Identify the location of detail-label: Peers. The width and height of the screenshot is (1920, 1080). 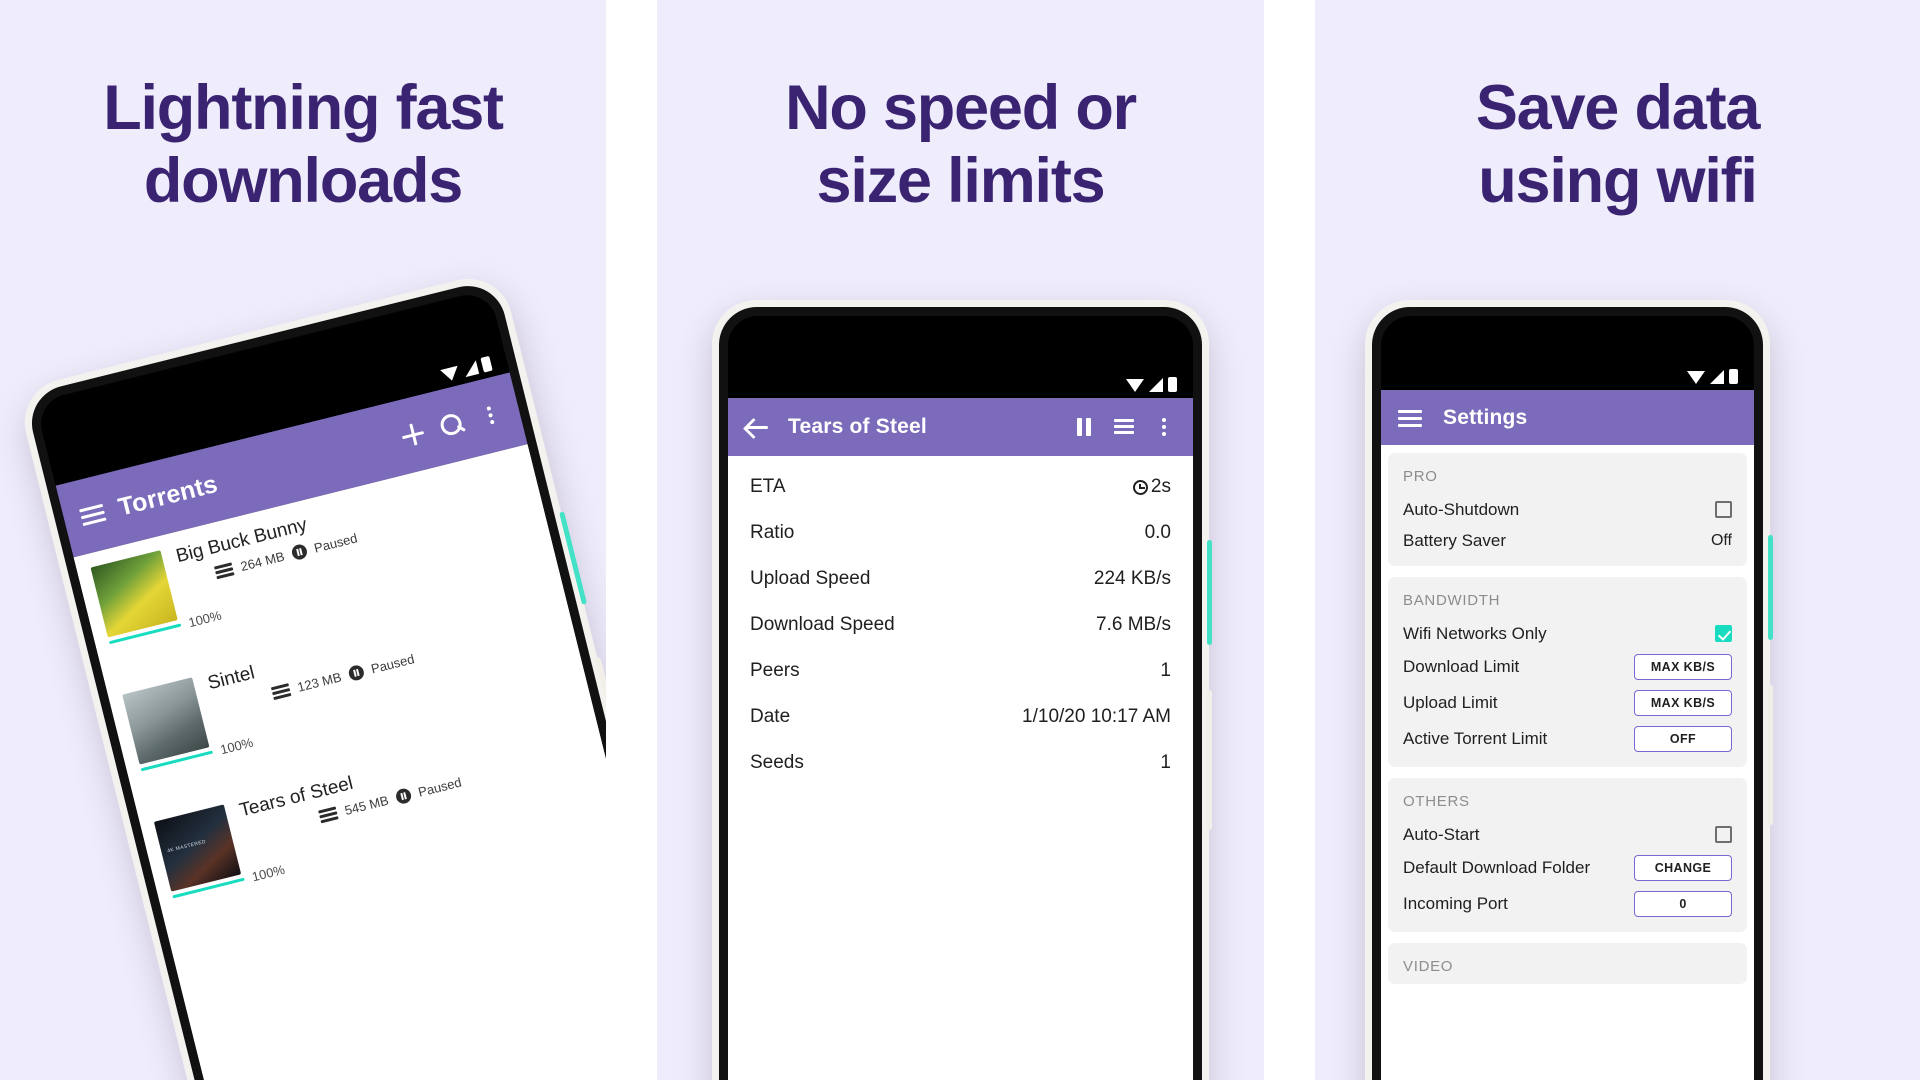
(775, 670).